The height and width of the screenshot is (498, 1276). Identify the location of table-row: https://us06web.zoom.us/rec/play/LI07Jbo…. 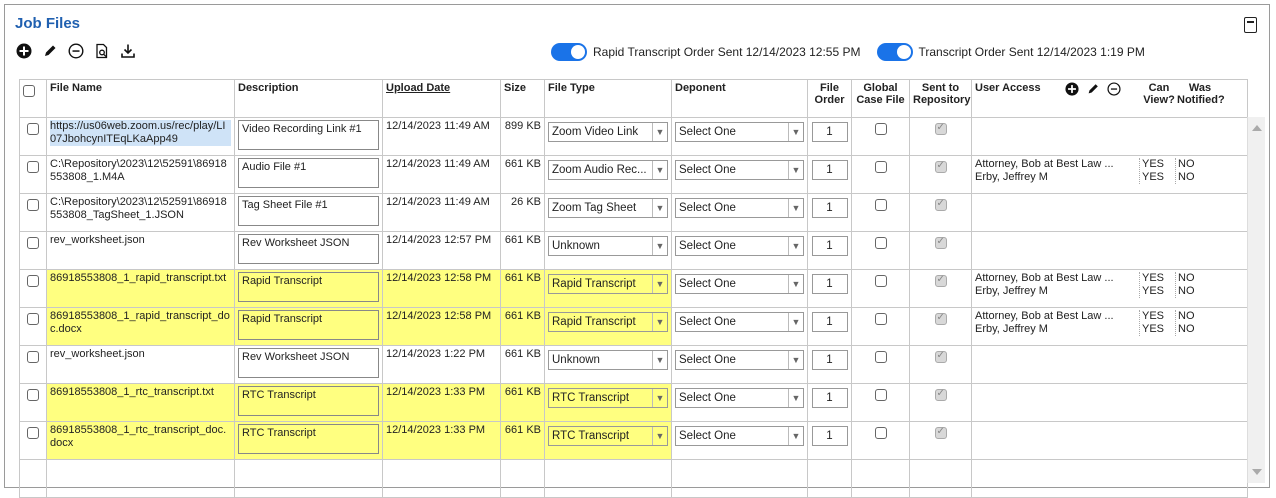
(633, 136).